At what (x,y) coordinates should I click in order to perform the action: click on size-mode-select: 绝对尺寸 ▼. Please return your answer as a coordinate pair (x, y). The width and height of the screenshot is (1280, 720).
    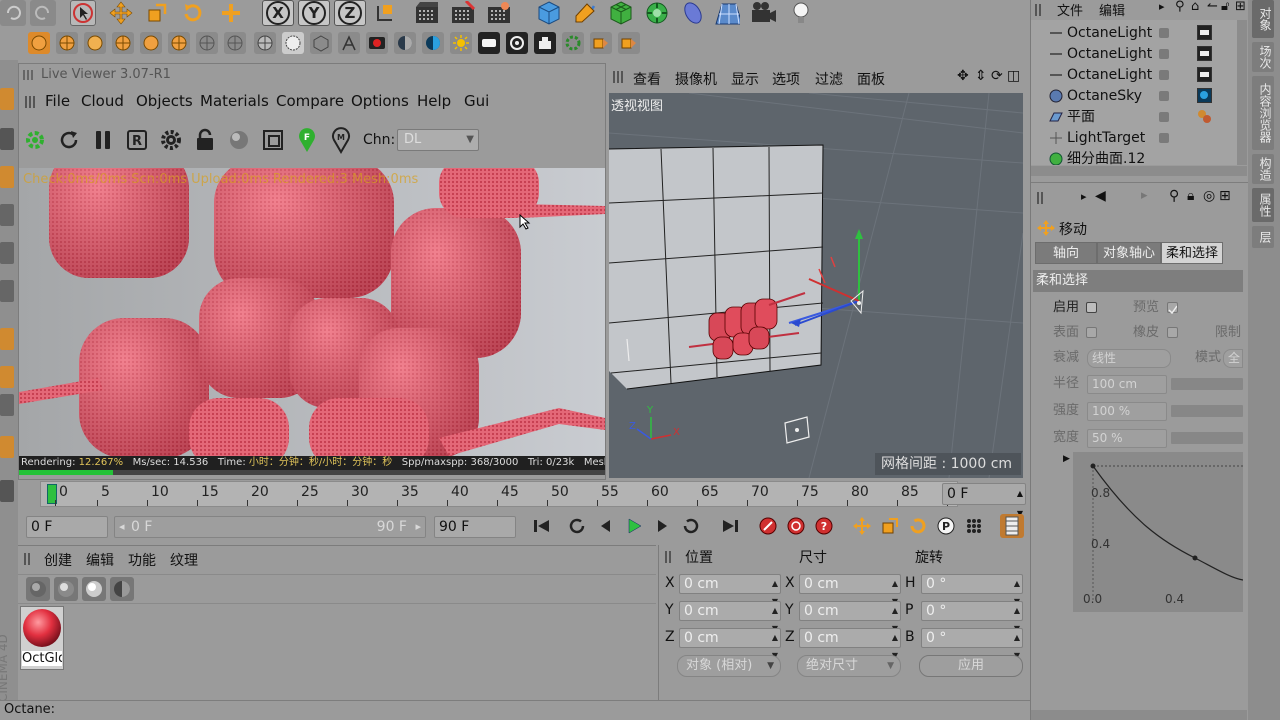
    Looking at the image, I should click on (849, 666).